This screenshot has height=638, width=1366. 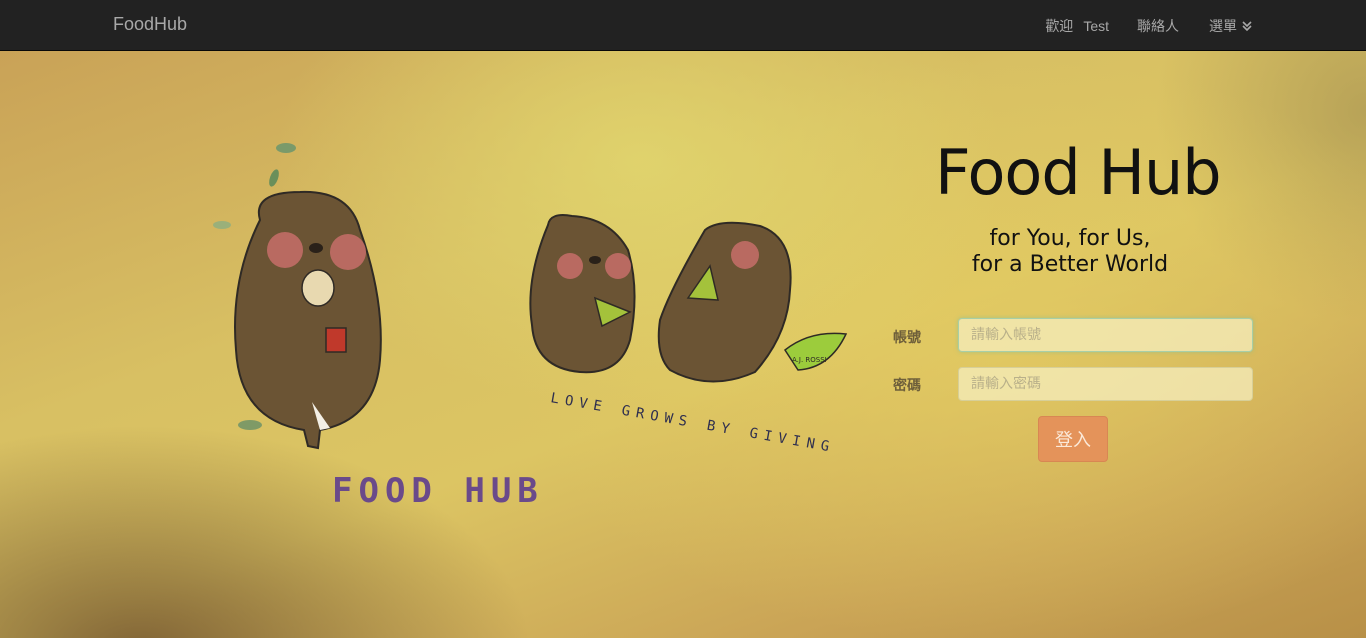 I want to click on tagline-line1: for You, for Us,, so click(x=1070, y=238).